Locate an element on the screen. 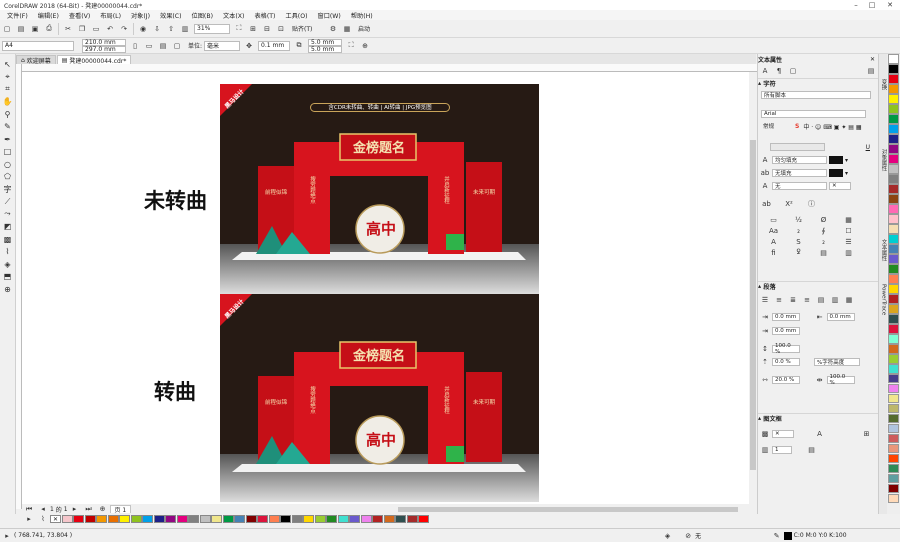 This screenshot has width=900, height=542. cut-icon: ✂ is located at coordinates (68, 28).